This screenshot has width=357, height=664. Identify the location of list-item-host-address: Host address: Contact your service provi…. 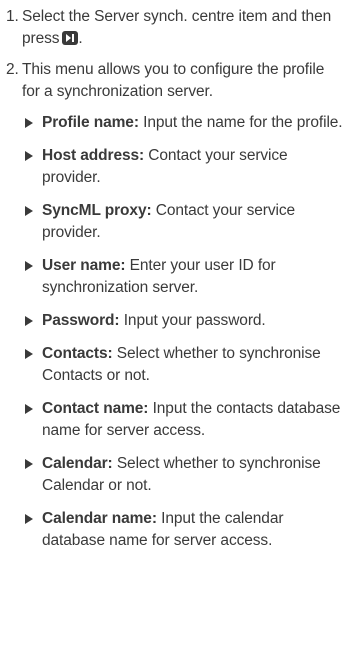
(183, 167).